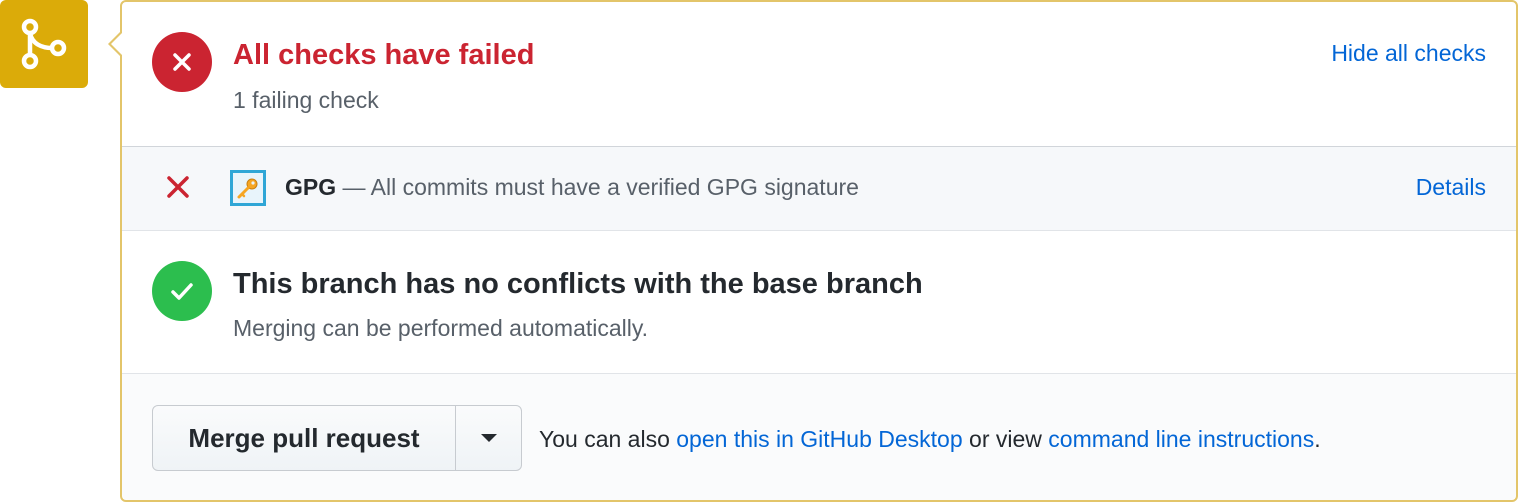 The image size is (1520, 504). I want to click on checks-status-subtitle: 1 failing check, so click(306, 100).